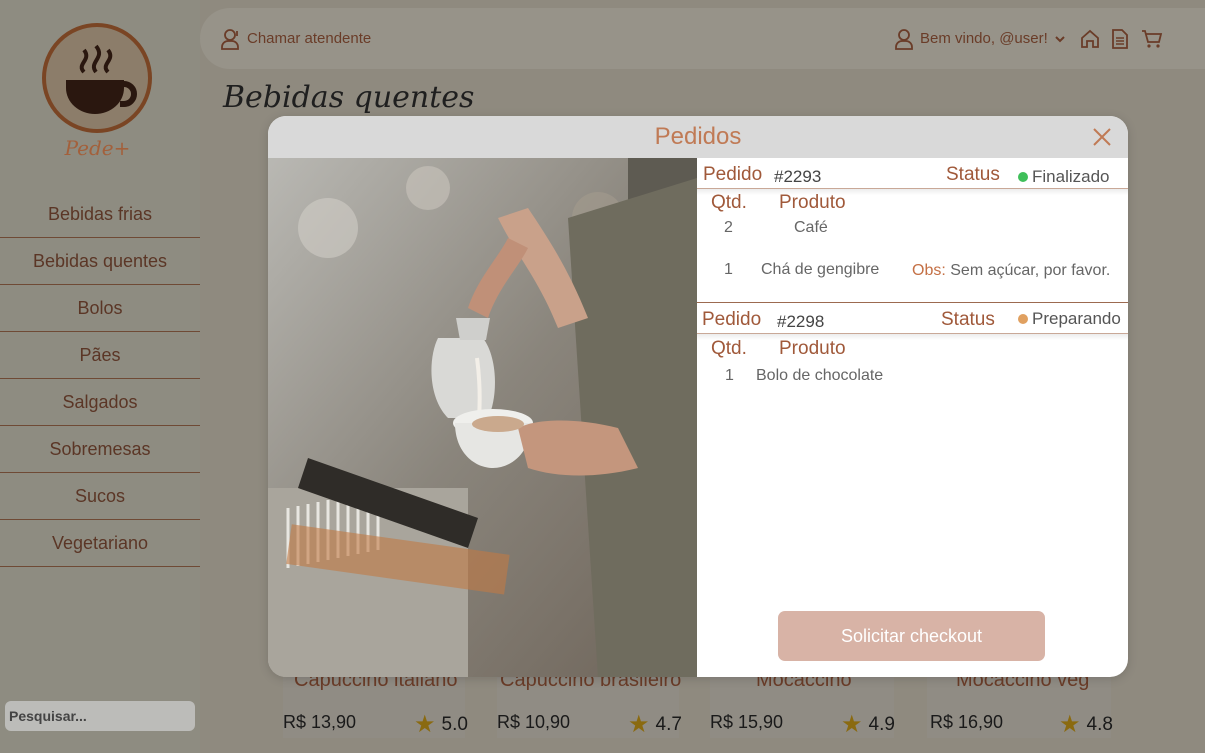  Describe the element at coordinates (100, 402) in the screenshot. I see `sidebar-item-salgados: Salgados` at that location.